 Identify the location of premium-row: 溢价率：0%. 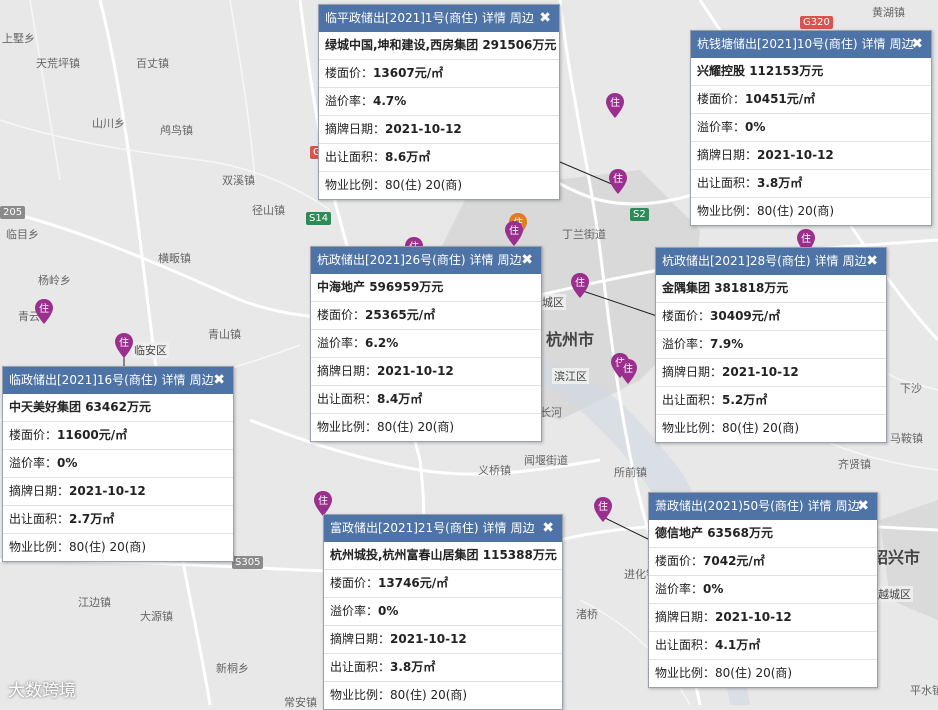
(443, 611).